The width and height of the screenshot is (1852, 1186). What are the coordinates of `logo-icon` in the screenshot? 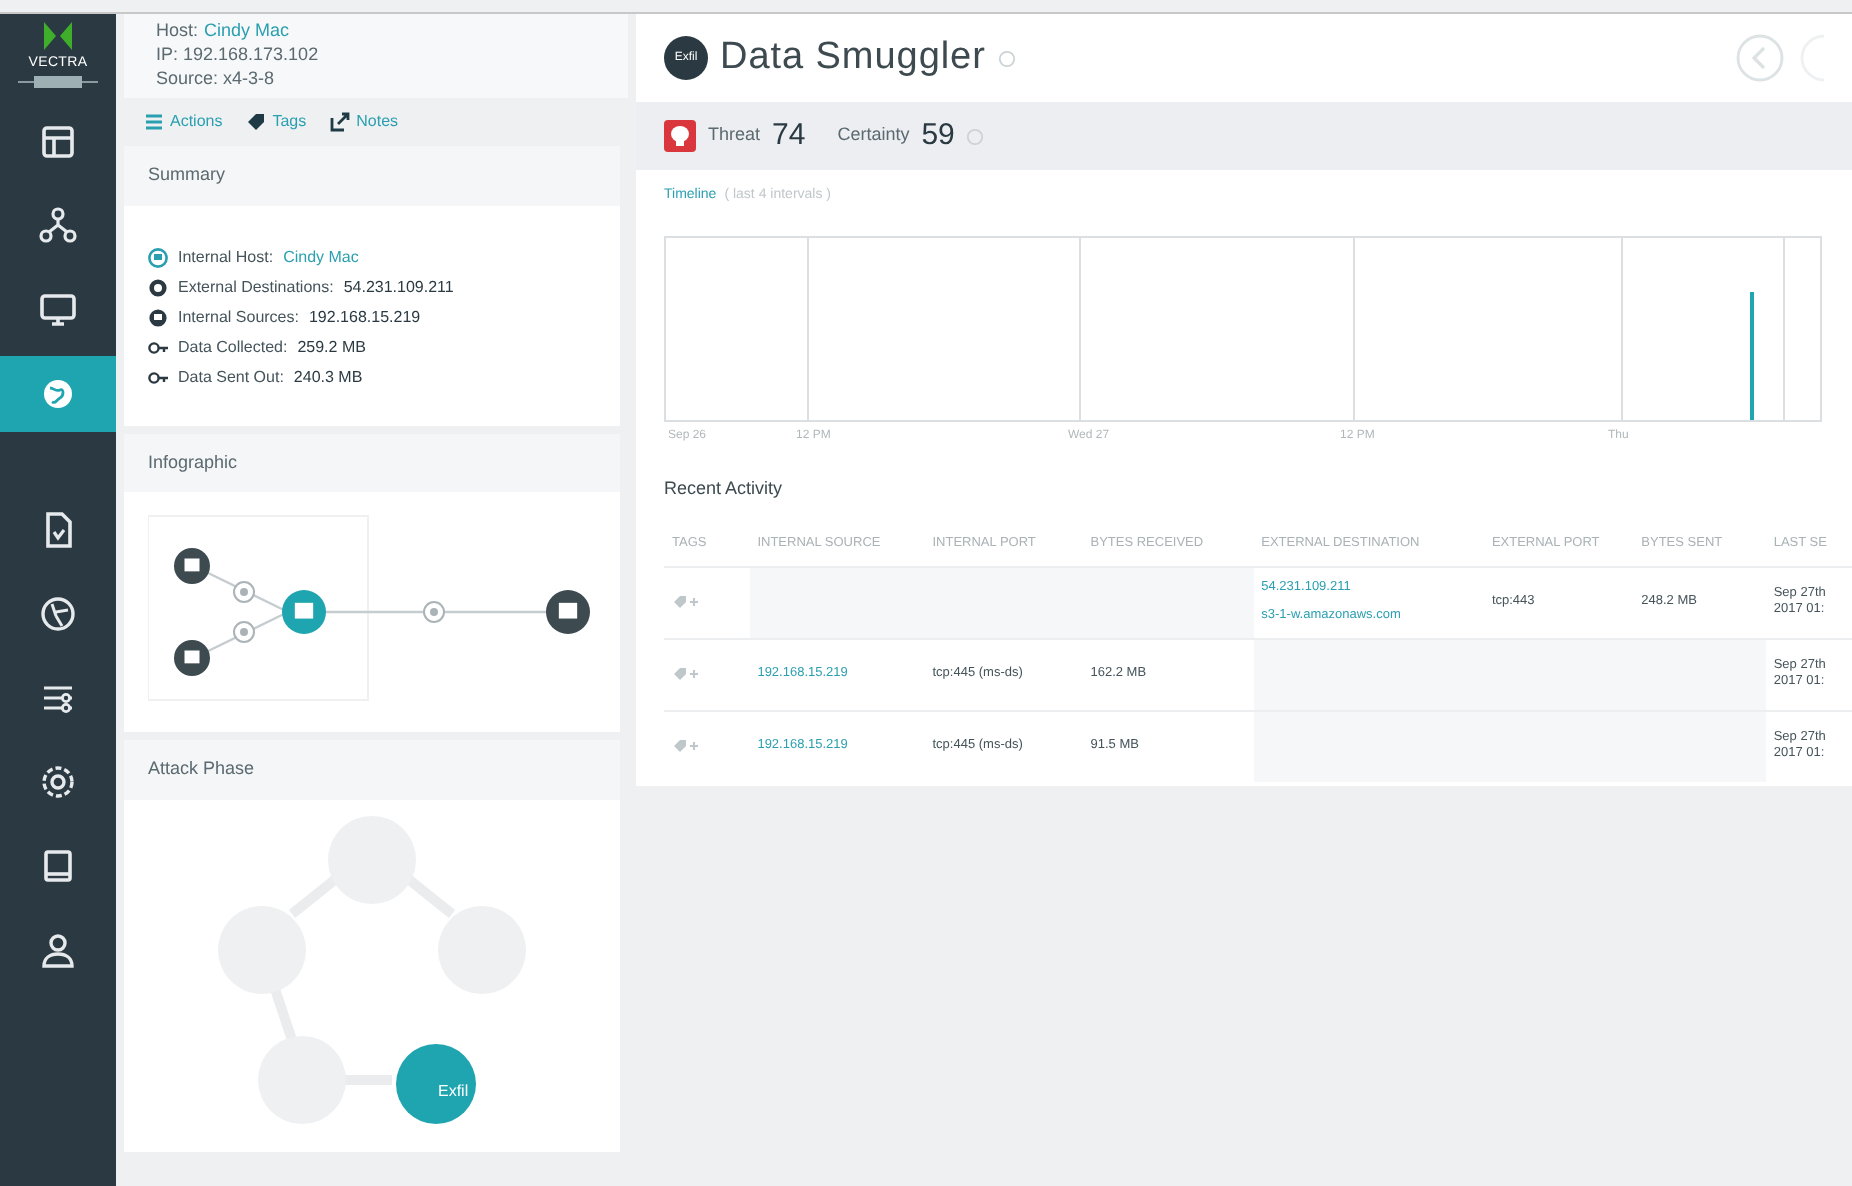 It's located at (58, 36).